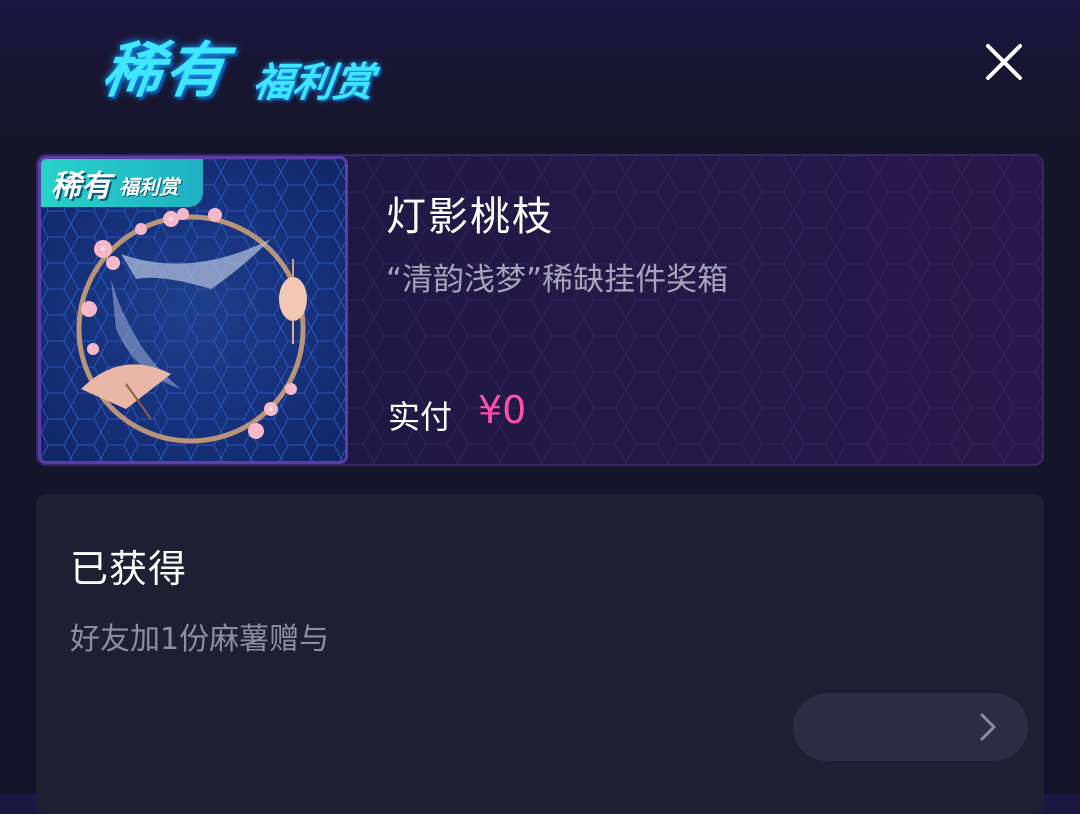  Describe the element at coordinates (470, 217) in the screenshot. I see `item-name: 灯影桃枝` at that location.